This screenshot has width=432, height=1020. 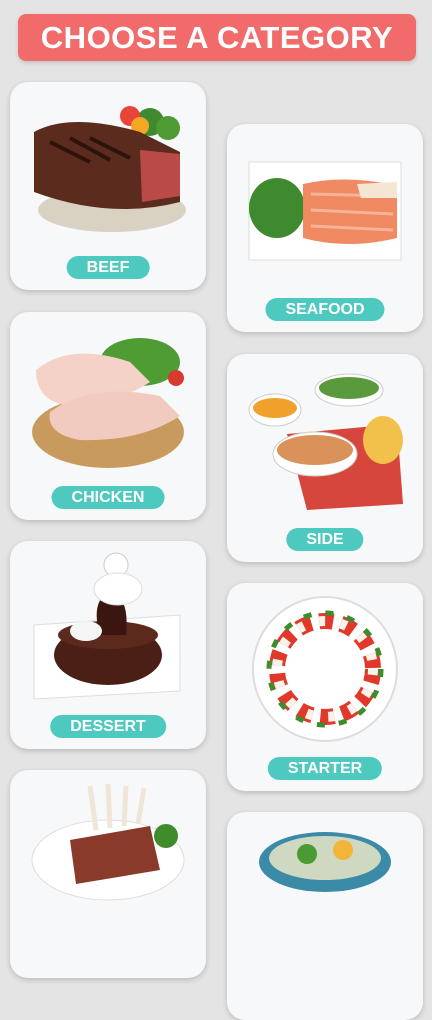 I want to click on category-card-starter: STARTER, so click(x=325, y=687).